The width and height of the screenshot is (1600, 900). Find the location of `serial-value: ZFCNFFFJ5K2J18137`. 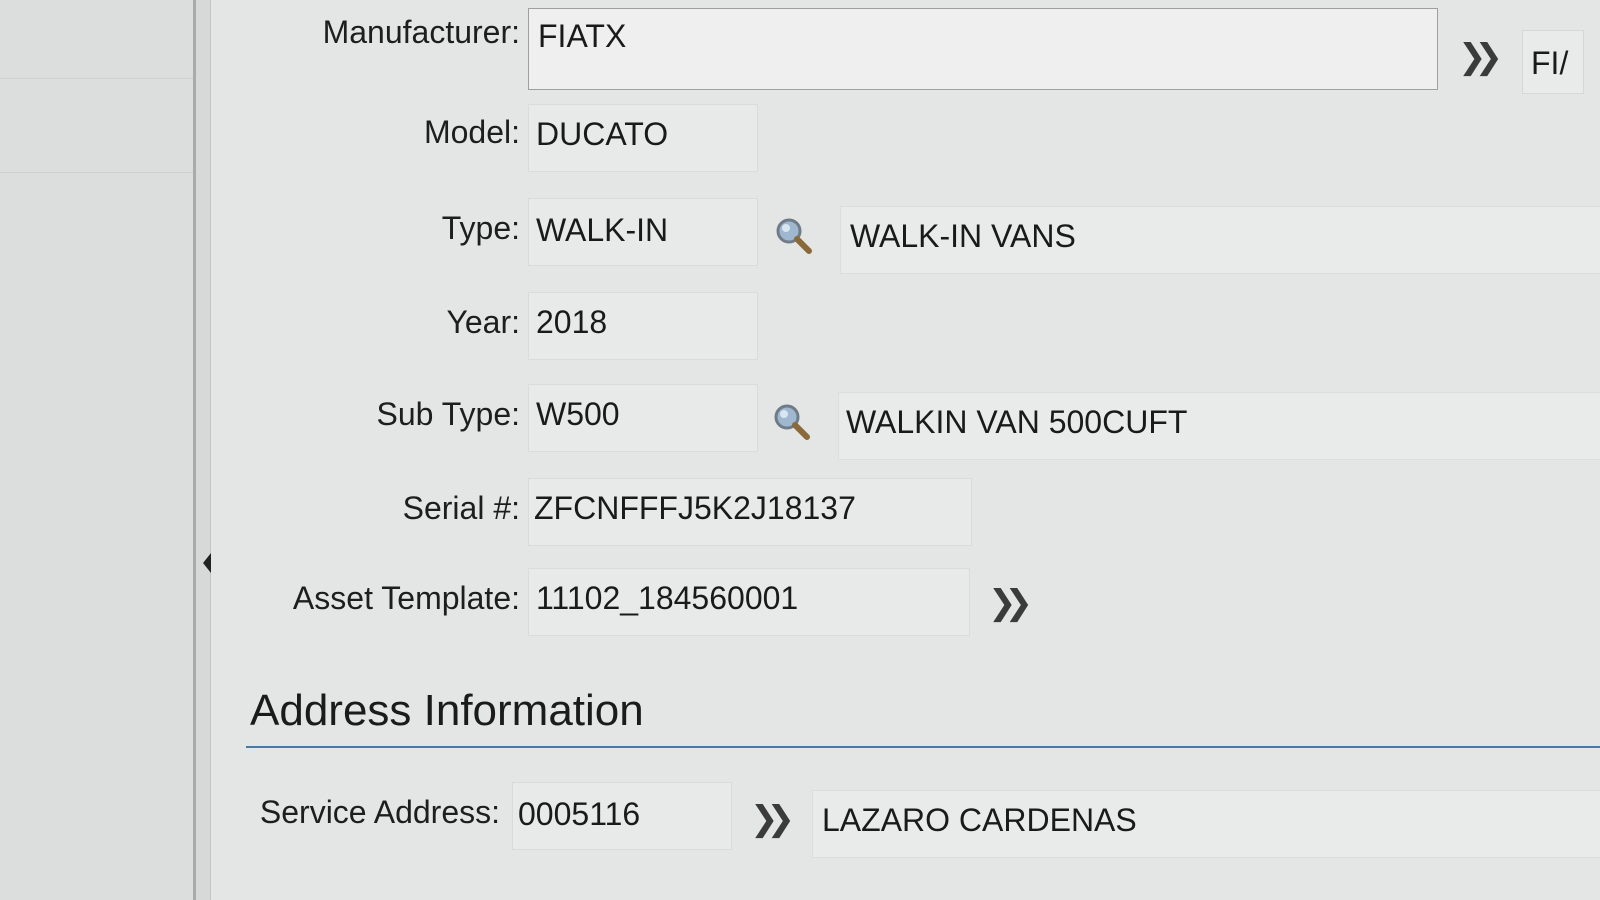

serial-value: ZFCNFFFJ5K2J18137 is located at coordinates (695, 508).